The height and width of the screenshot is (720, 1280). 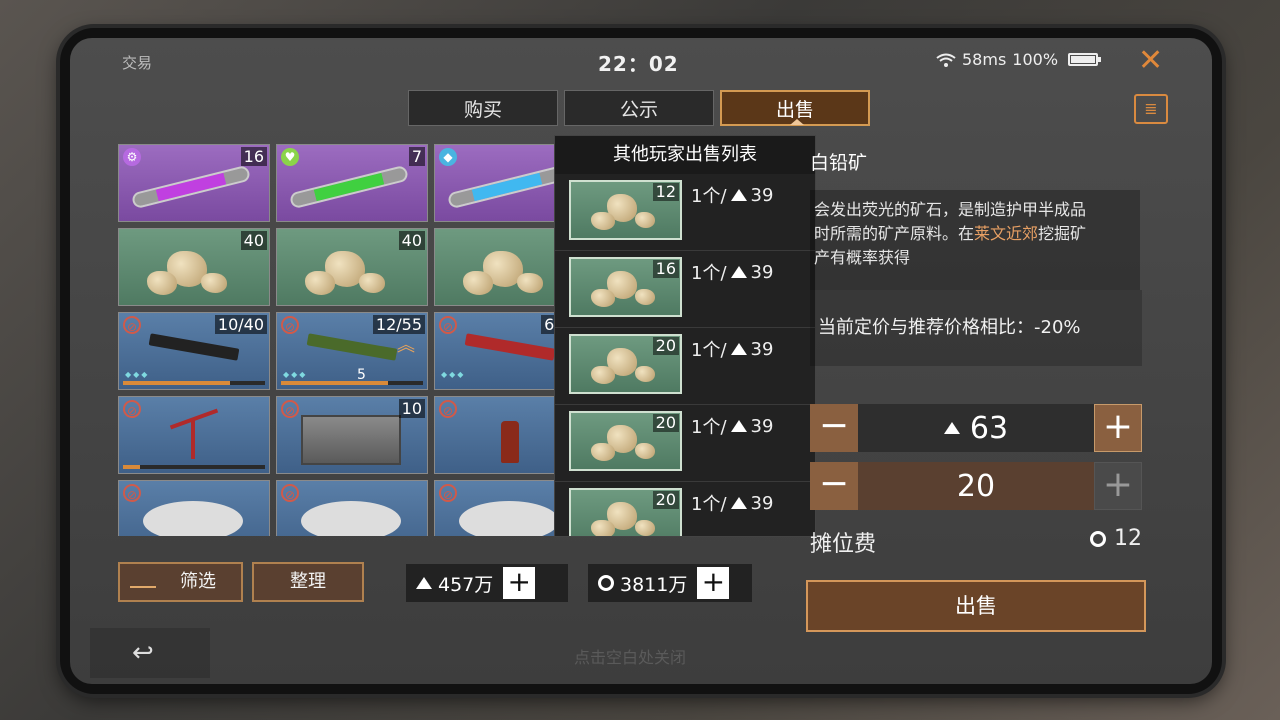 What do you see at coordinates (1150, 61) in the screenshot?
I see `close-icon: ✕` at bounding box center [1150, 61].